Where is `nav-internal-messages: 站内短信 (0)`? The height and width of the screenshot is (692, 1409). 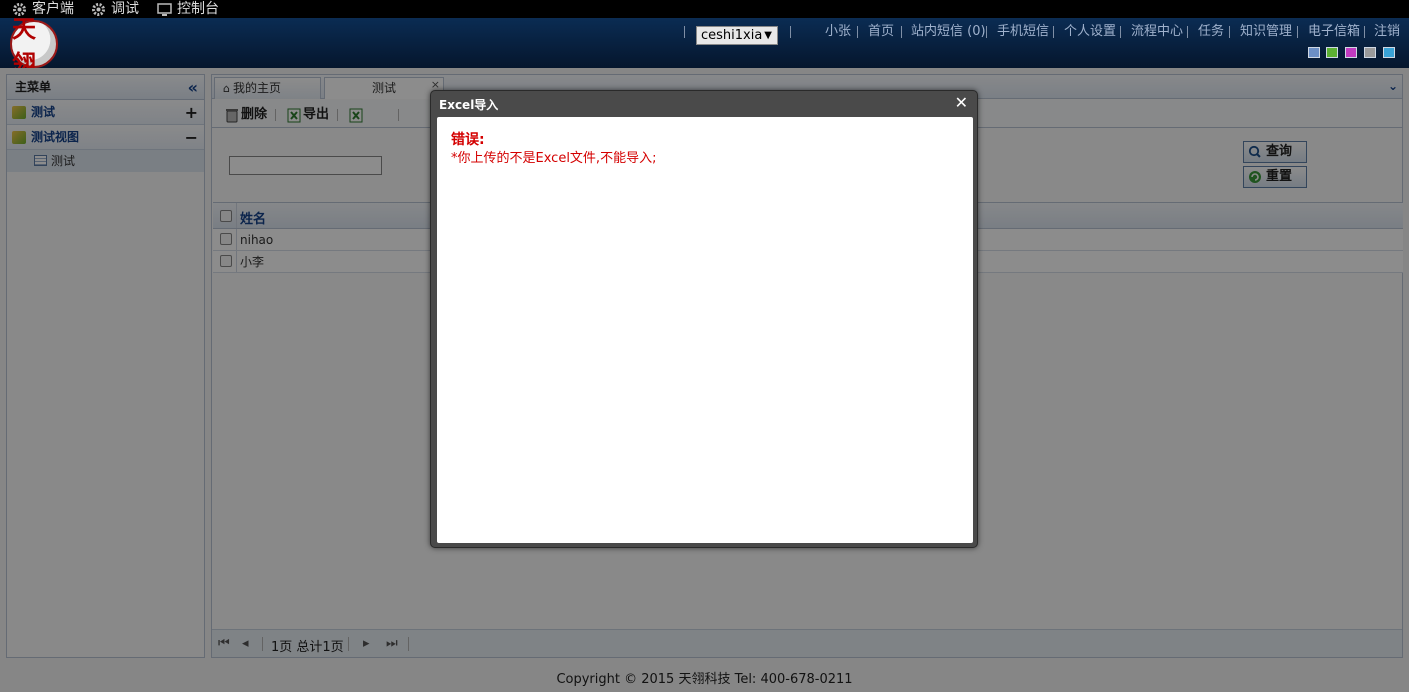
nav-internal-messages: 站内短信 (0) is located at coordinates (948, 32).